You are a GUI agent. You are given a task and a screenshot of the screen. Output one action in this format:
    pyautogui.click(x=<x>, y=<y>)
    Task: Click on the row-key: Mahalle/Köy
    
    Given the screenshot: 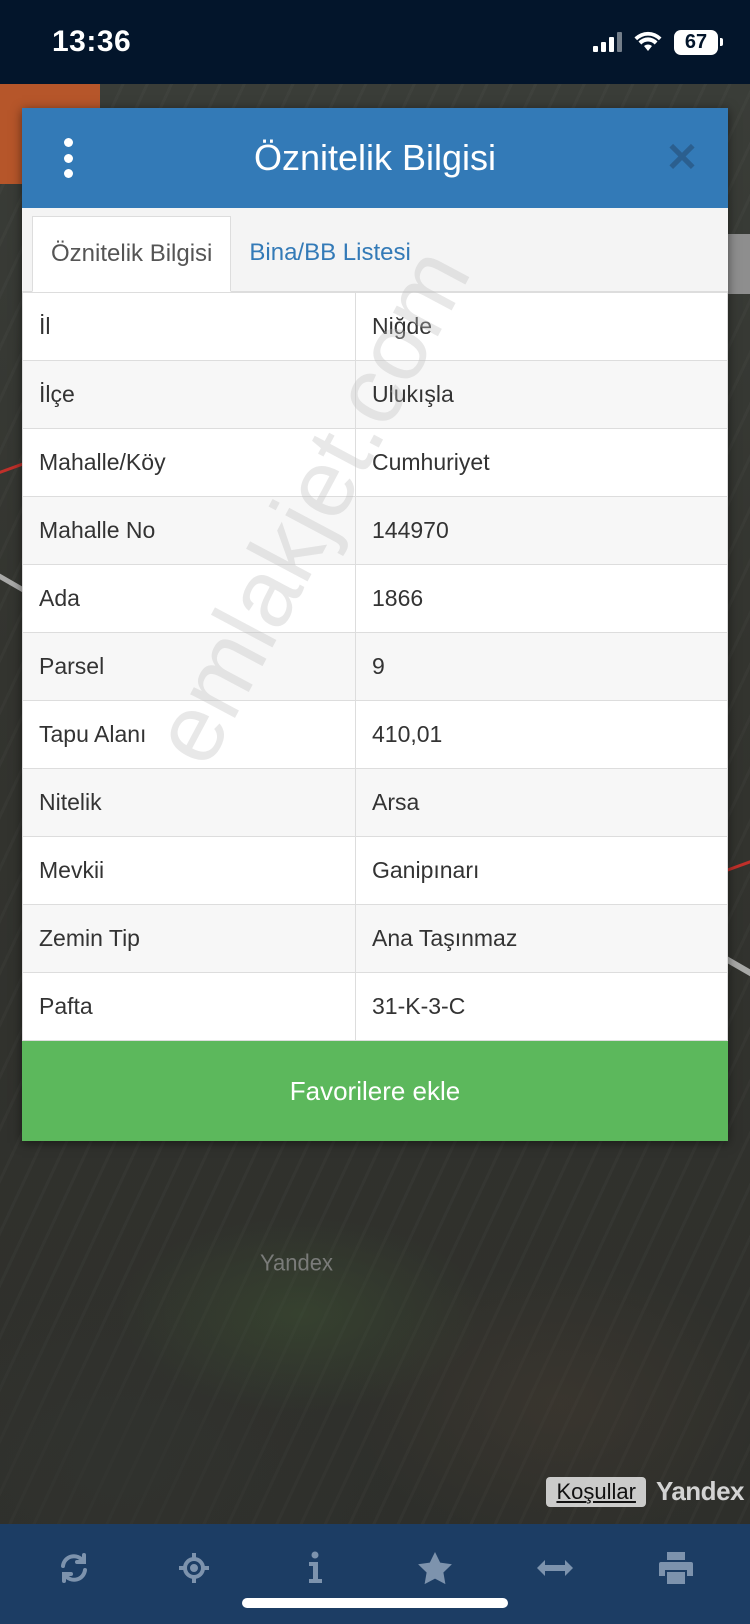 What is the action you would take?
    pyautogui.click(x=189, y=462)
    